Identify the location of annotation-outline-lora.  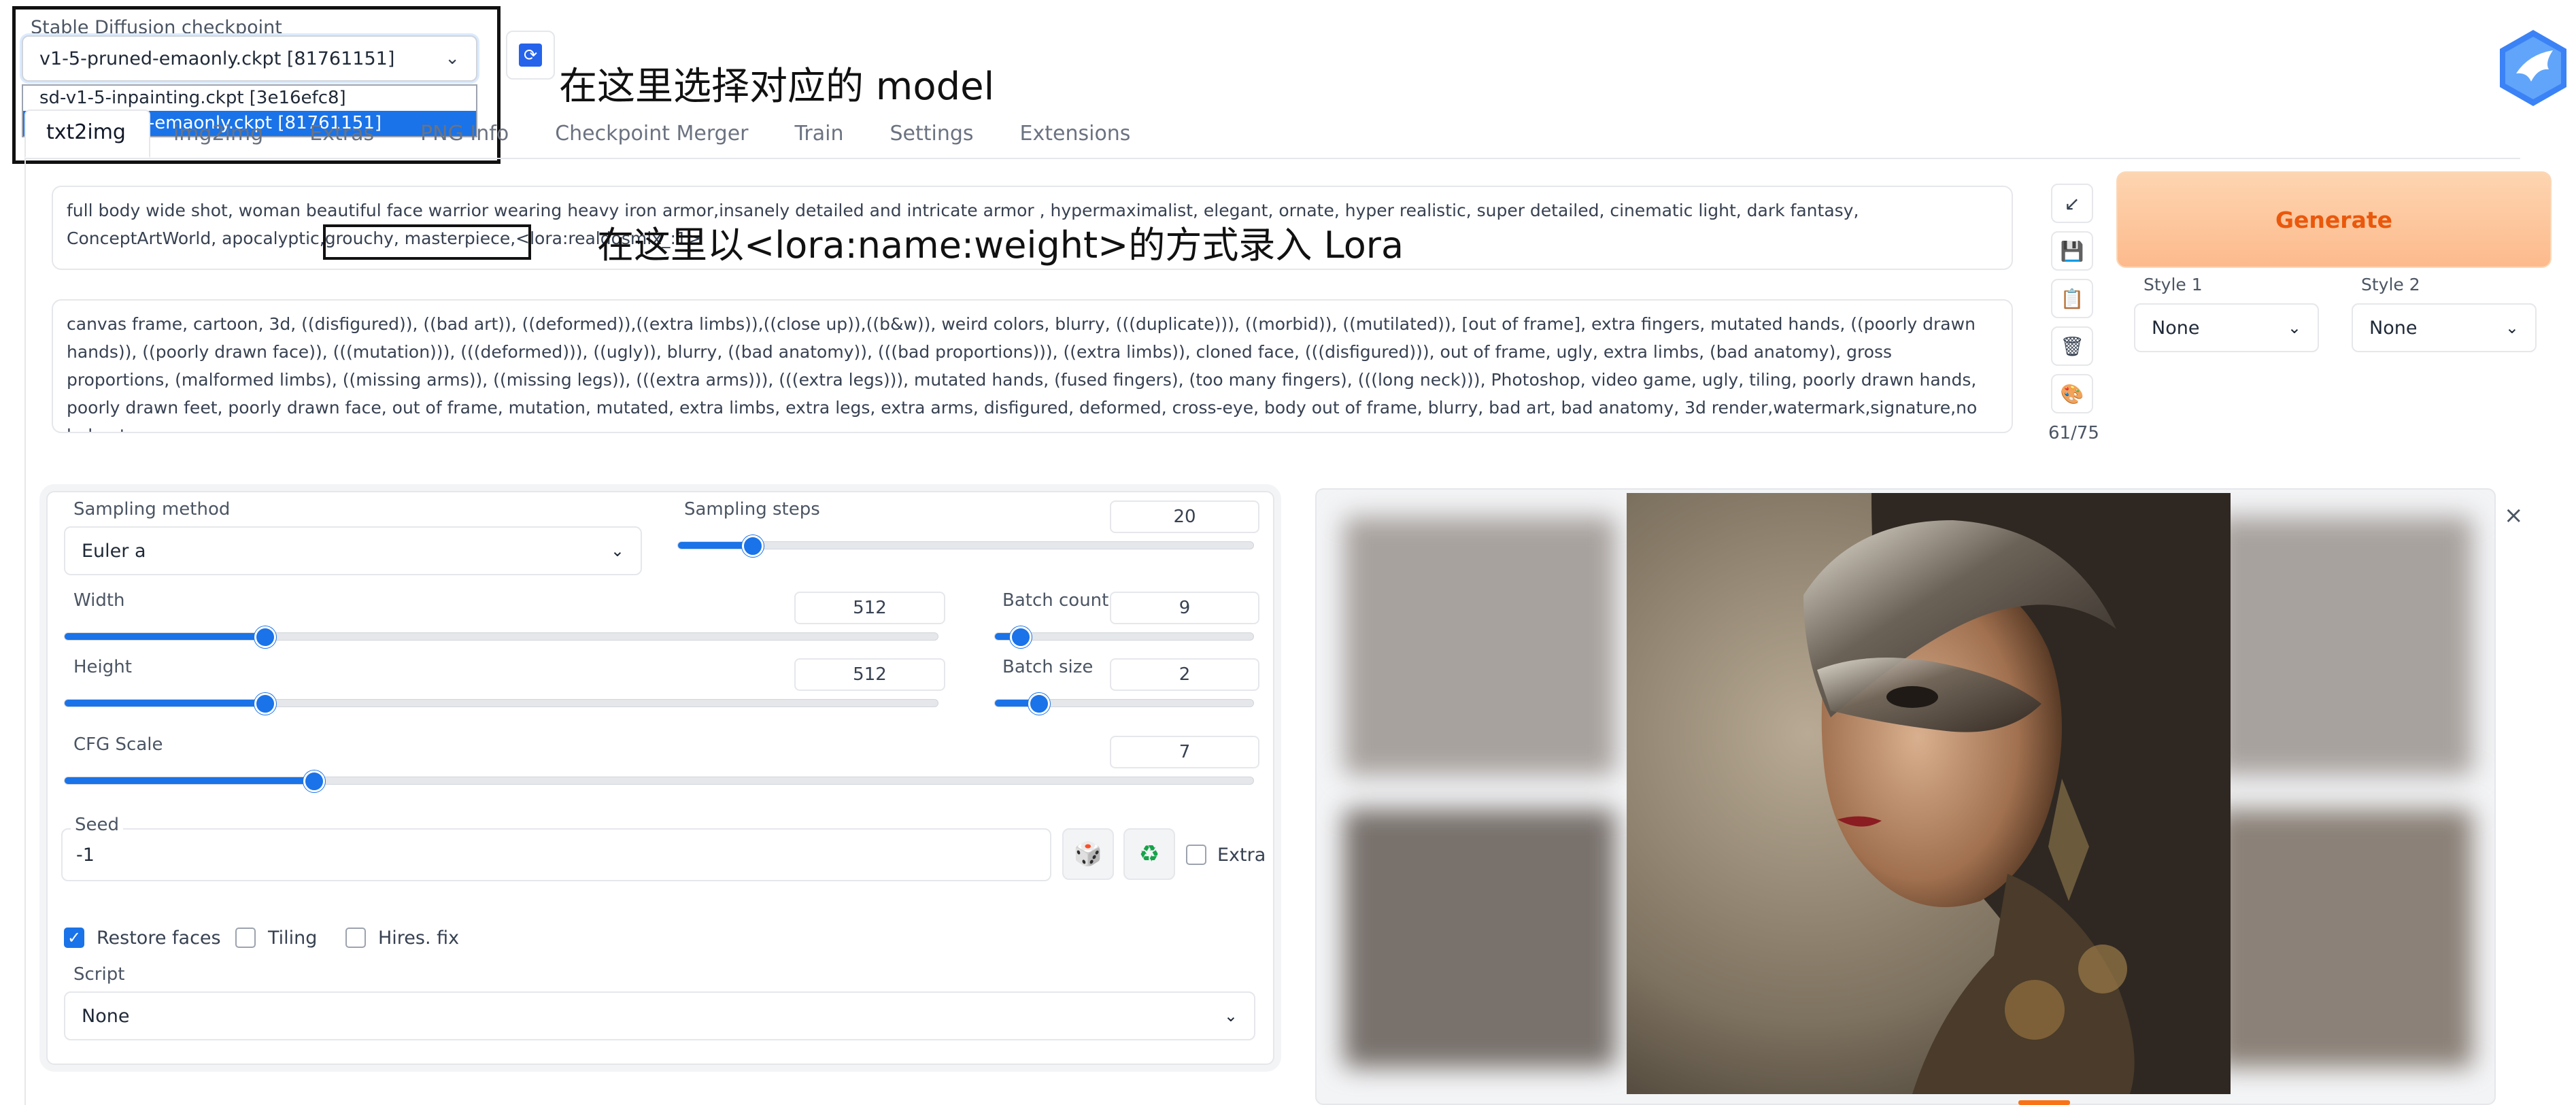
(427, 242).